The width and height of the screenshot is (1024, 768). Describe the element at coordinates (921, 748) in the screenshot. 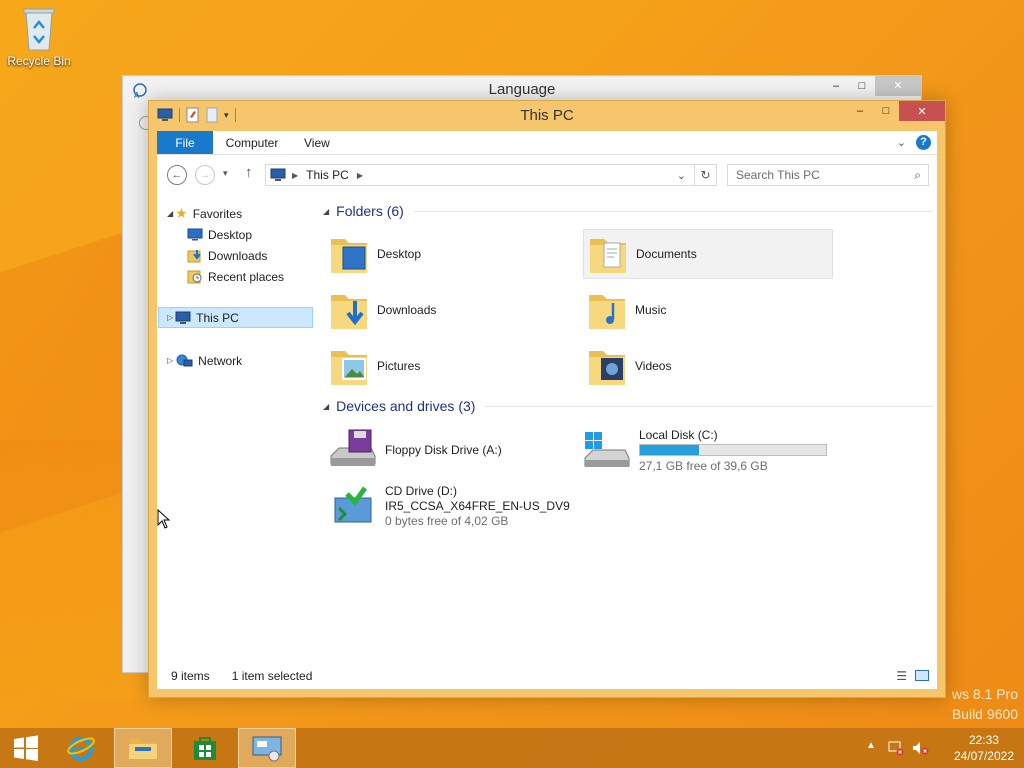

I see `volume-muted-icon` at that location.